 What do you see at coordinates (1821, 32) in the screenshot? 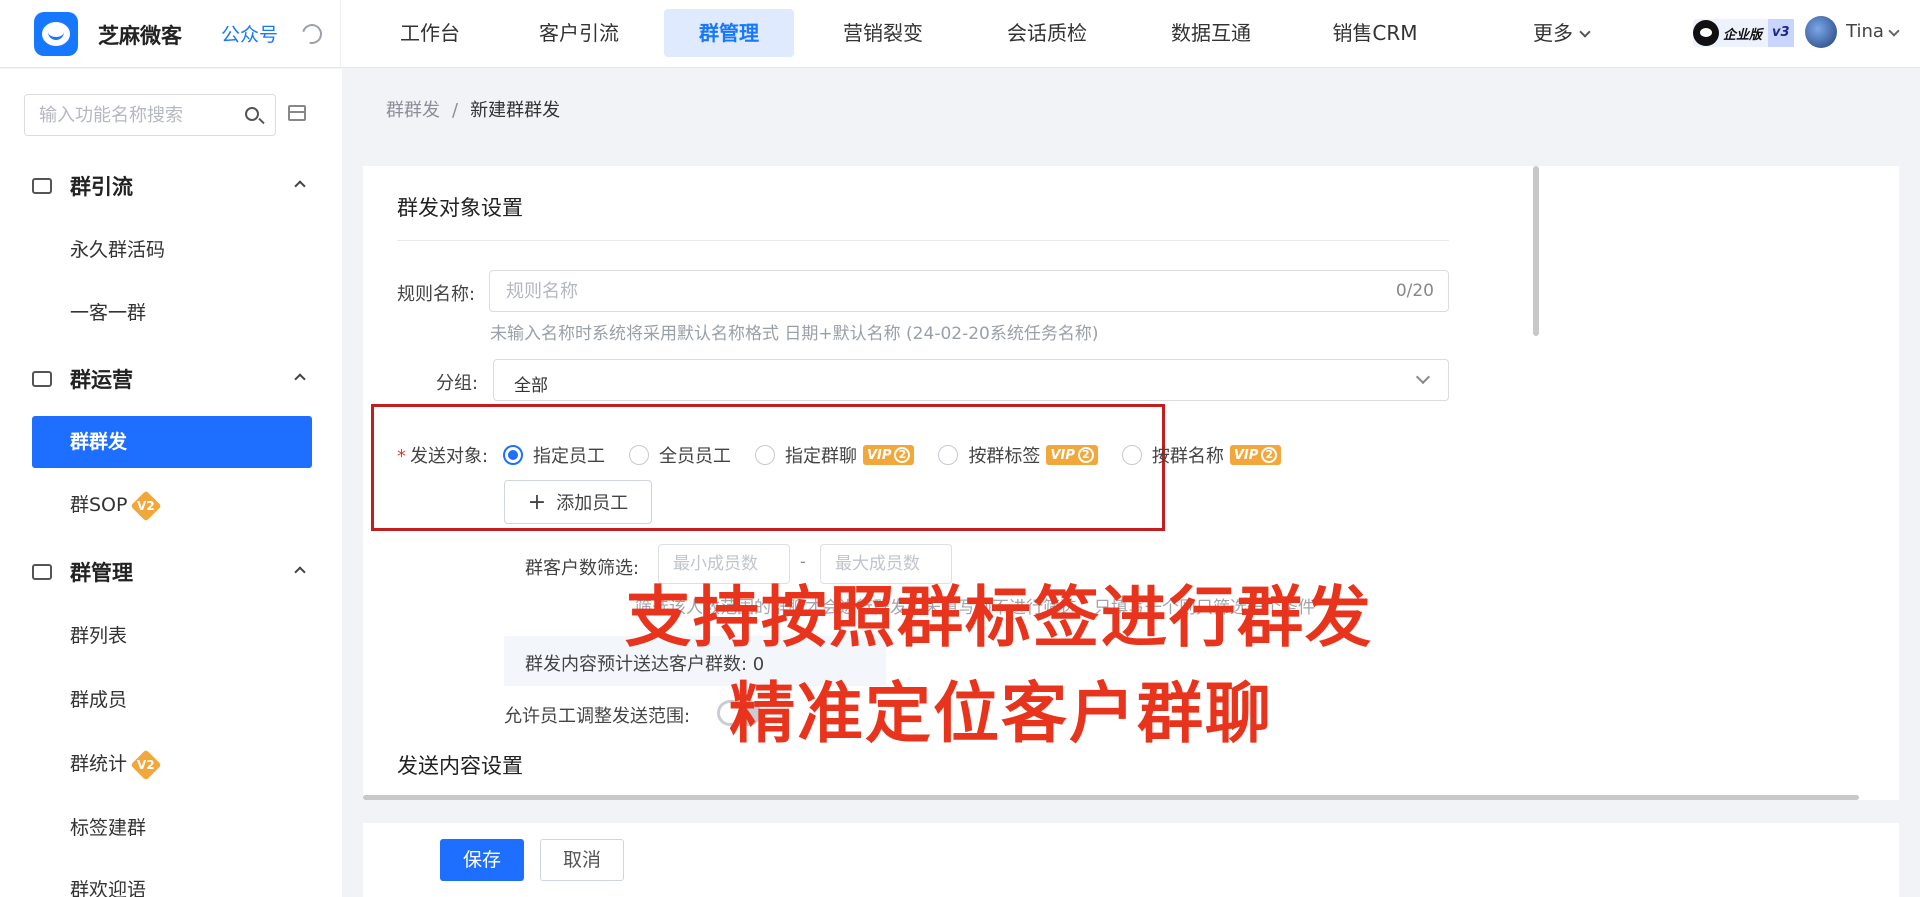
I see `avatar` at bounding box center [1821, 32].